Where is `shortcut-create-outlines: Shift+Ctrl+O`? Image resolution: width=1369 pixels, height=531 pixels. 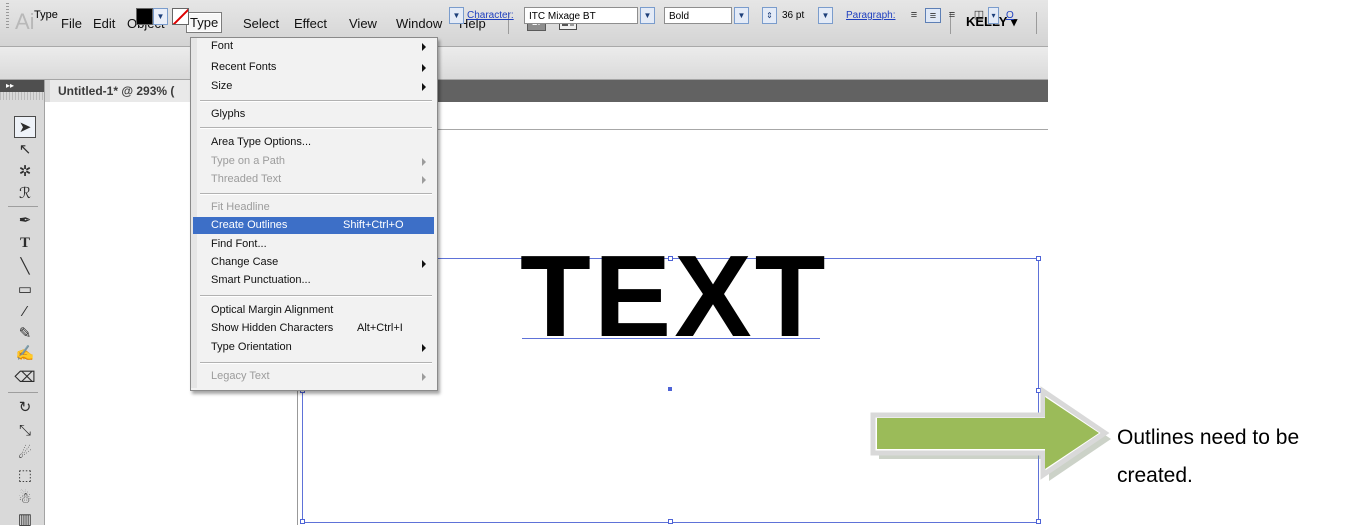
shortcut-create-outlines: Shift+Ctrl+O is located at coordinates (373, 225).